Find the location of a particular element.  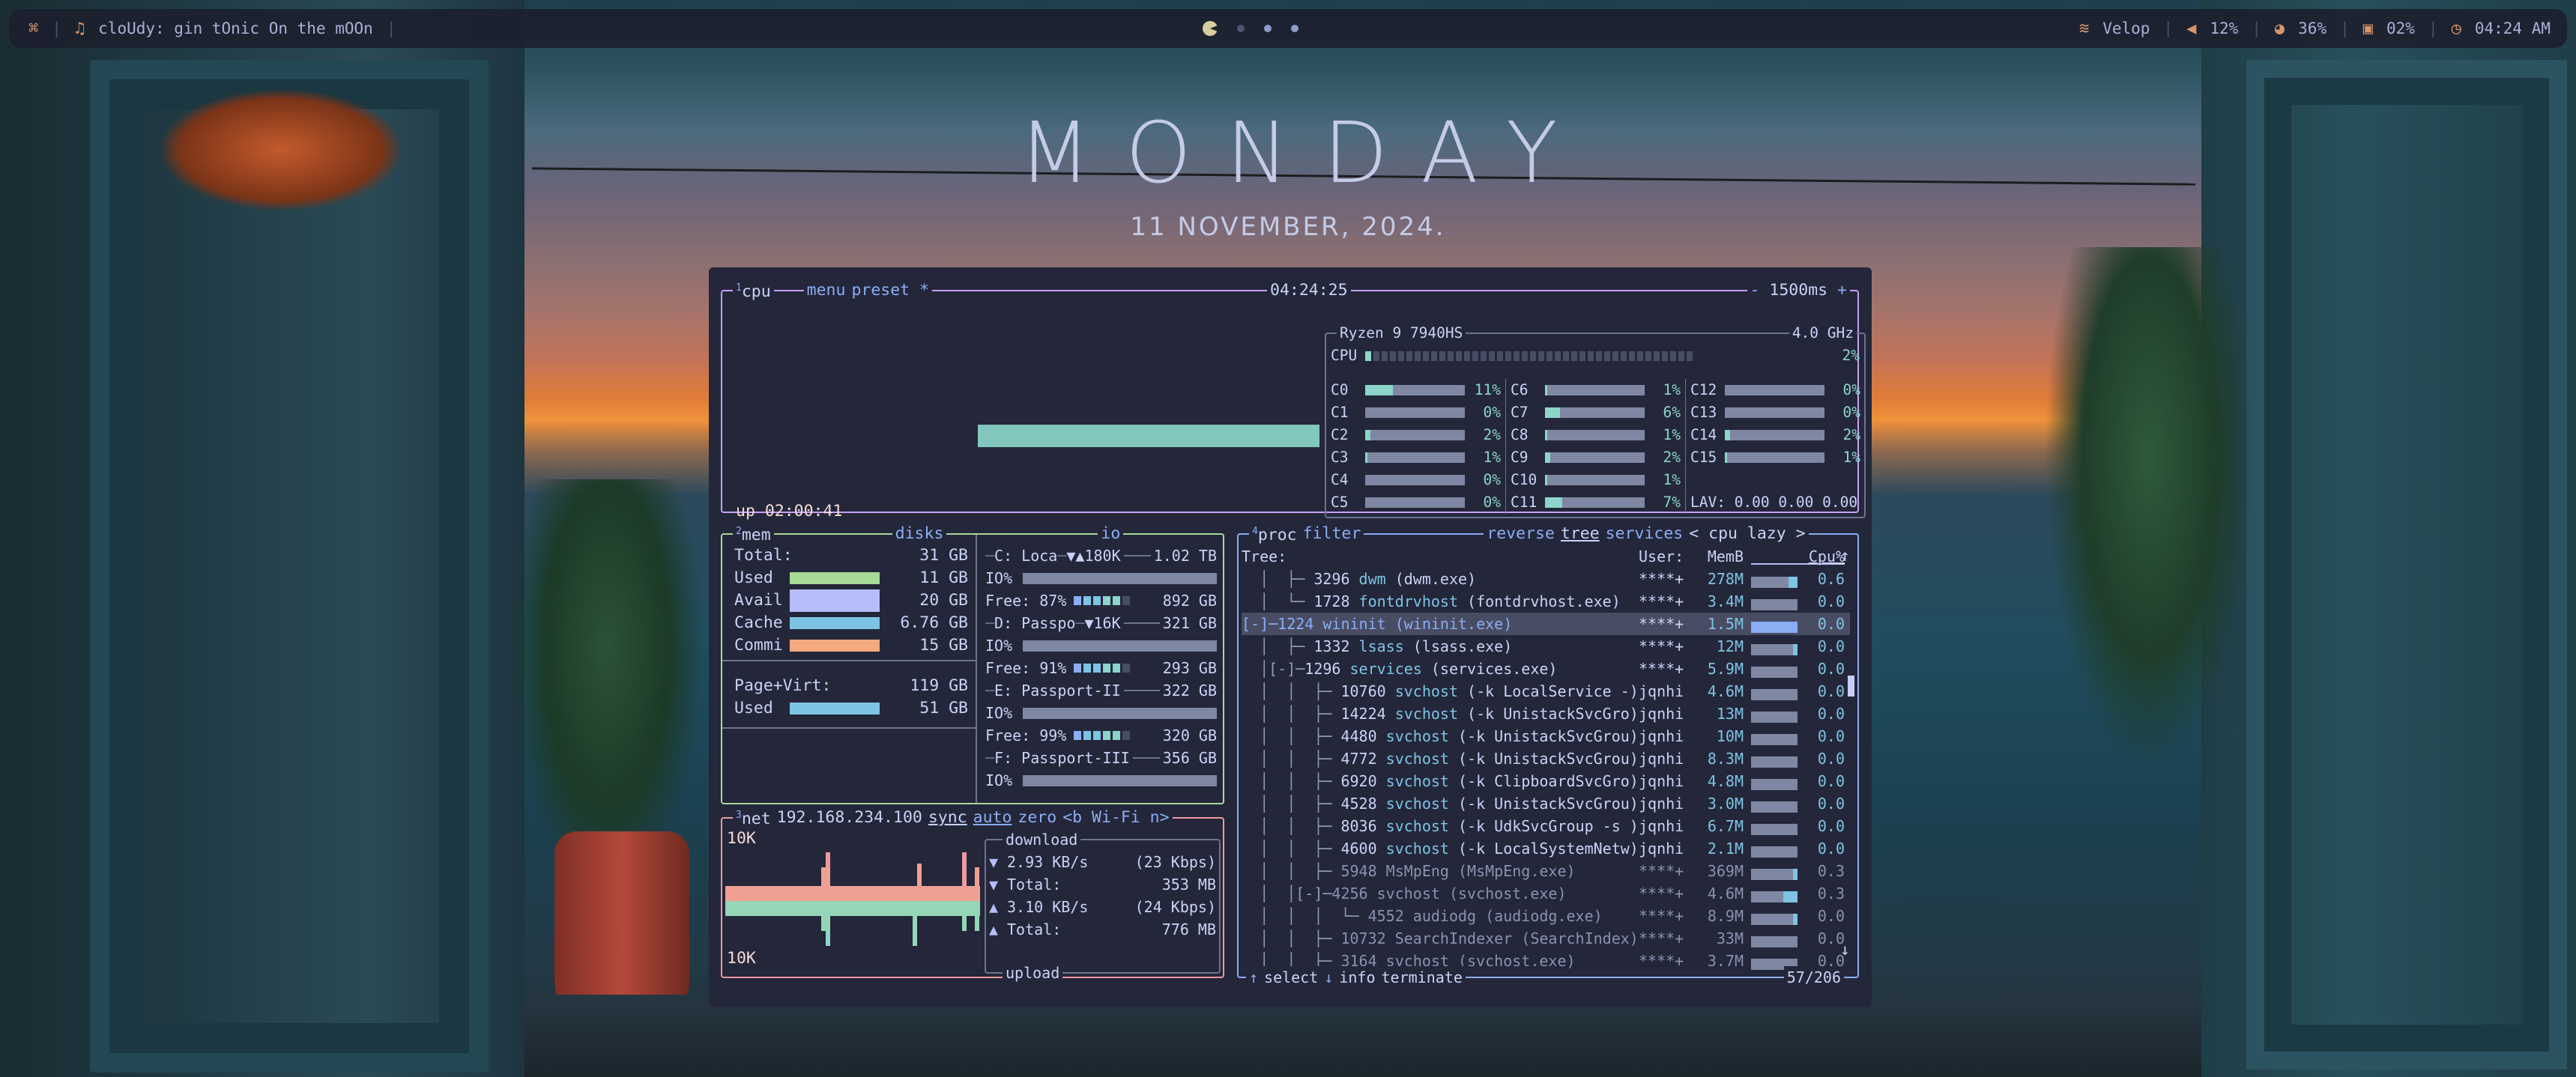

disk-header: ─ C: Loca ─ ▼▲180K 1.02 TB is located at coordinates (1102, 555).